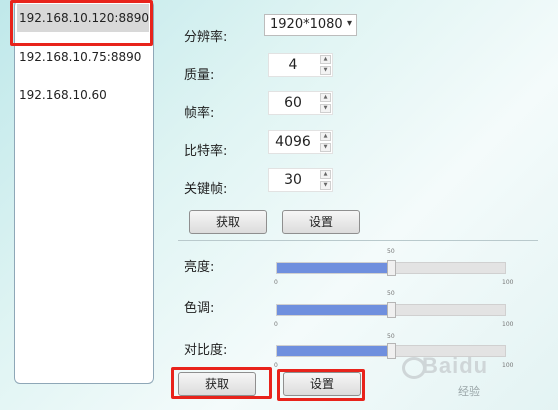 Image resolution: width=558 pixels, height=410 pixels. What do you see at coordinates (83, 57) in the screenshot?
I see `ip-list-item: 192.168.10.75:8890` at bounding box center [83, 57].